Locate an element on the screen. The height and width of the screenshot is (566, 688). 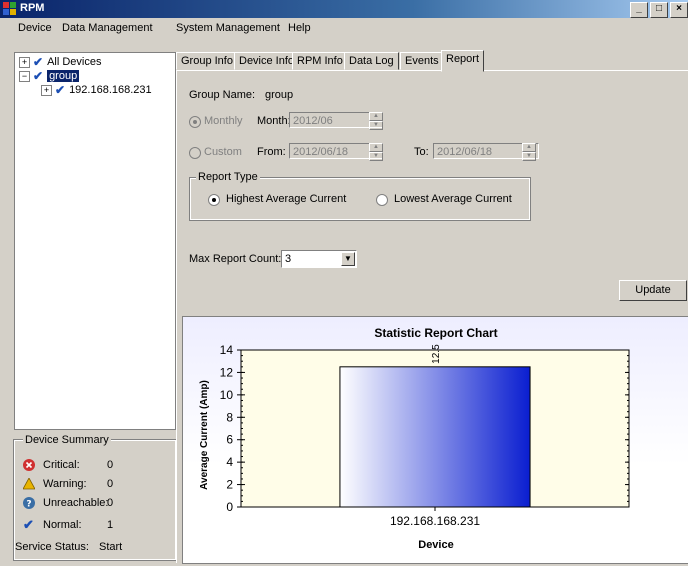
y-tick-label: 12 is located at coordinates (227, 372).